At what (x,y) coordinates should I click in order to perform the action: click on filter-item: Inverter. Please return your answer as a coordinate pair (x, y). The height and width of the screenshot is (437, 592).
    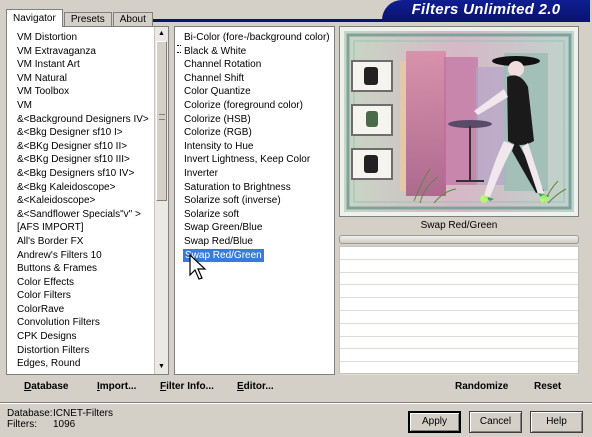
    Looking at the image, I should click on (258, 174).